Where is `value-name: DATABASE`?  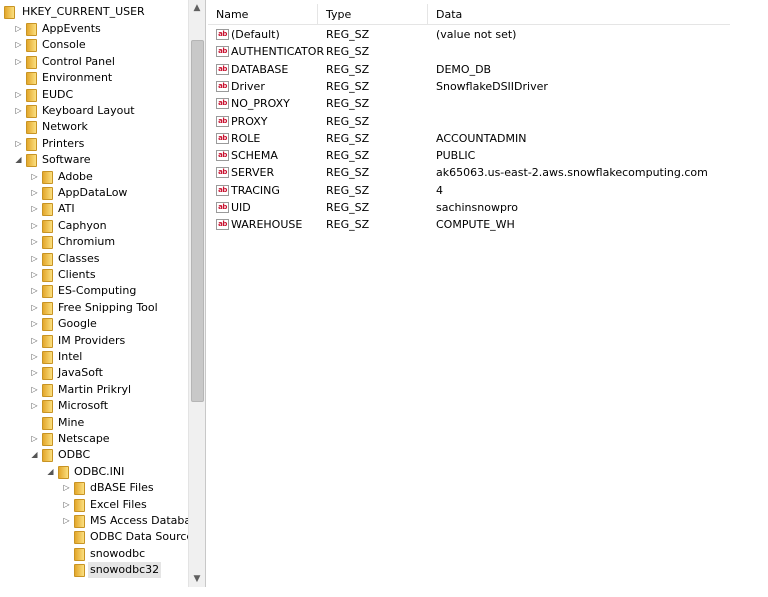
value-name: DATABASE is located at coordinates (260, 69).